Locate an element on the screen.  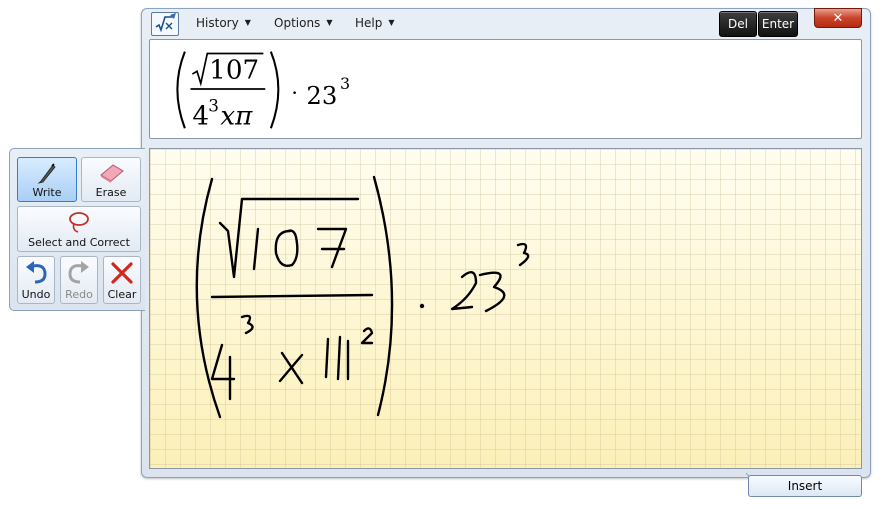
undo-button: Undo is located at coordinates (36, 280).